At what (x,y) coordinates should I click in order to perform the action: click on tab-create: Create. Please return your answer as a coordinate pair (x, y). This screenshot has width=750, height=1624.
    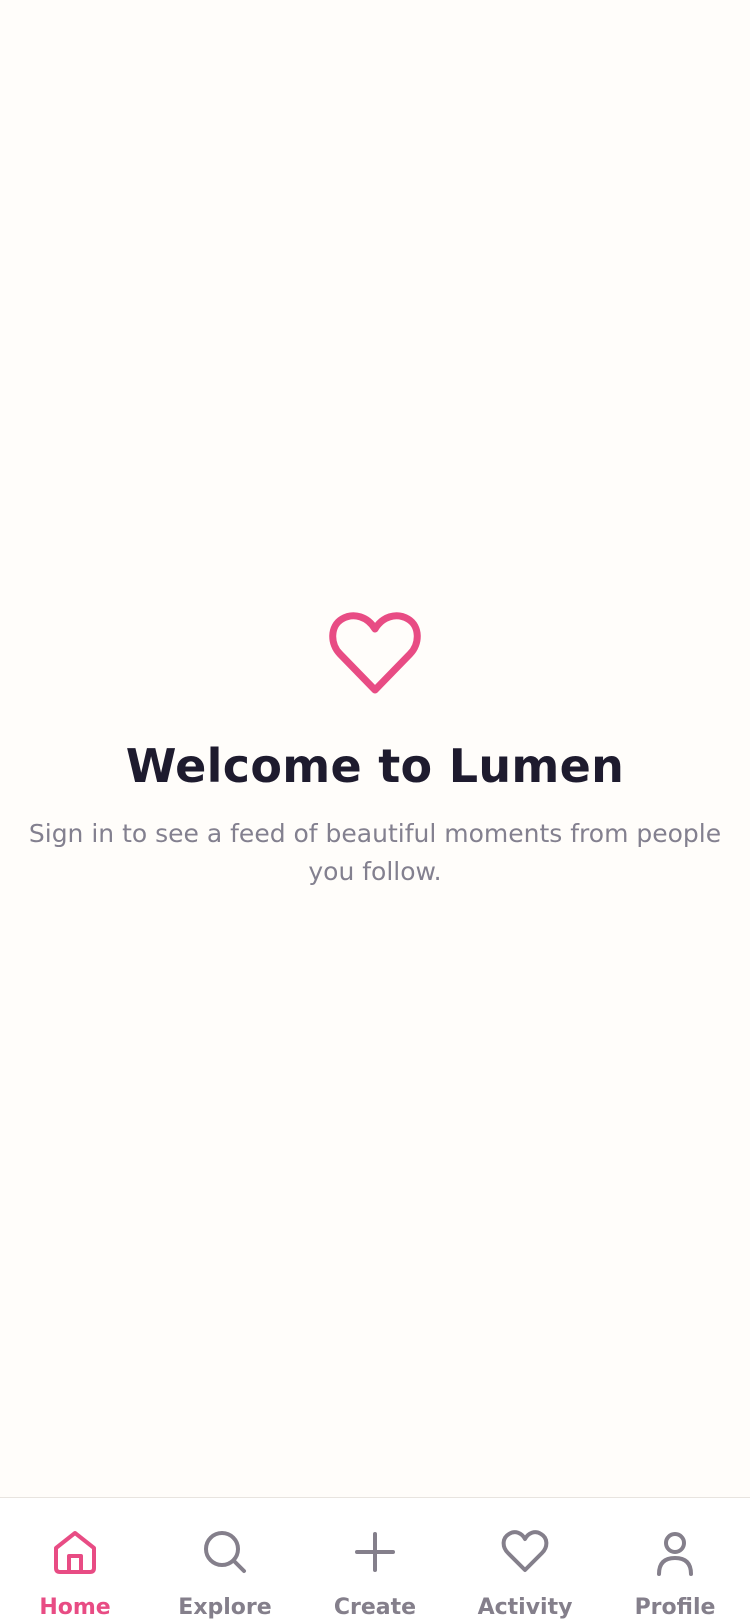
    Looking at the image, I should click on (375, 1561).